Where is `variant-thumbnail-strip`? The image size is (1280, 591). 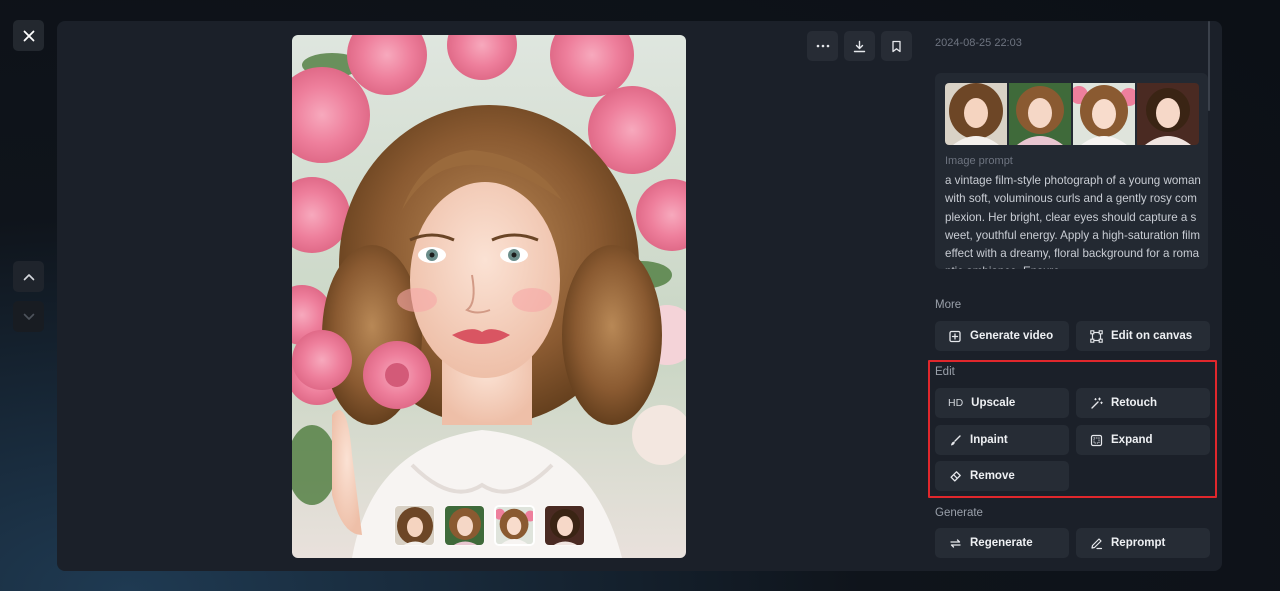 variant-thumbnail-strip is located at coordinates (489, 526).